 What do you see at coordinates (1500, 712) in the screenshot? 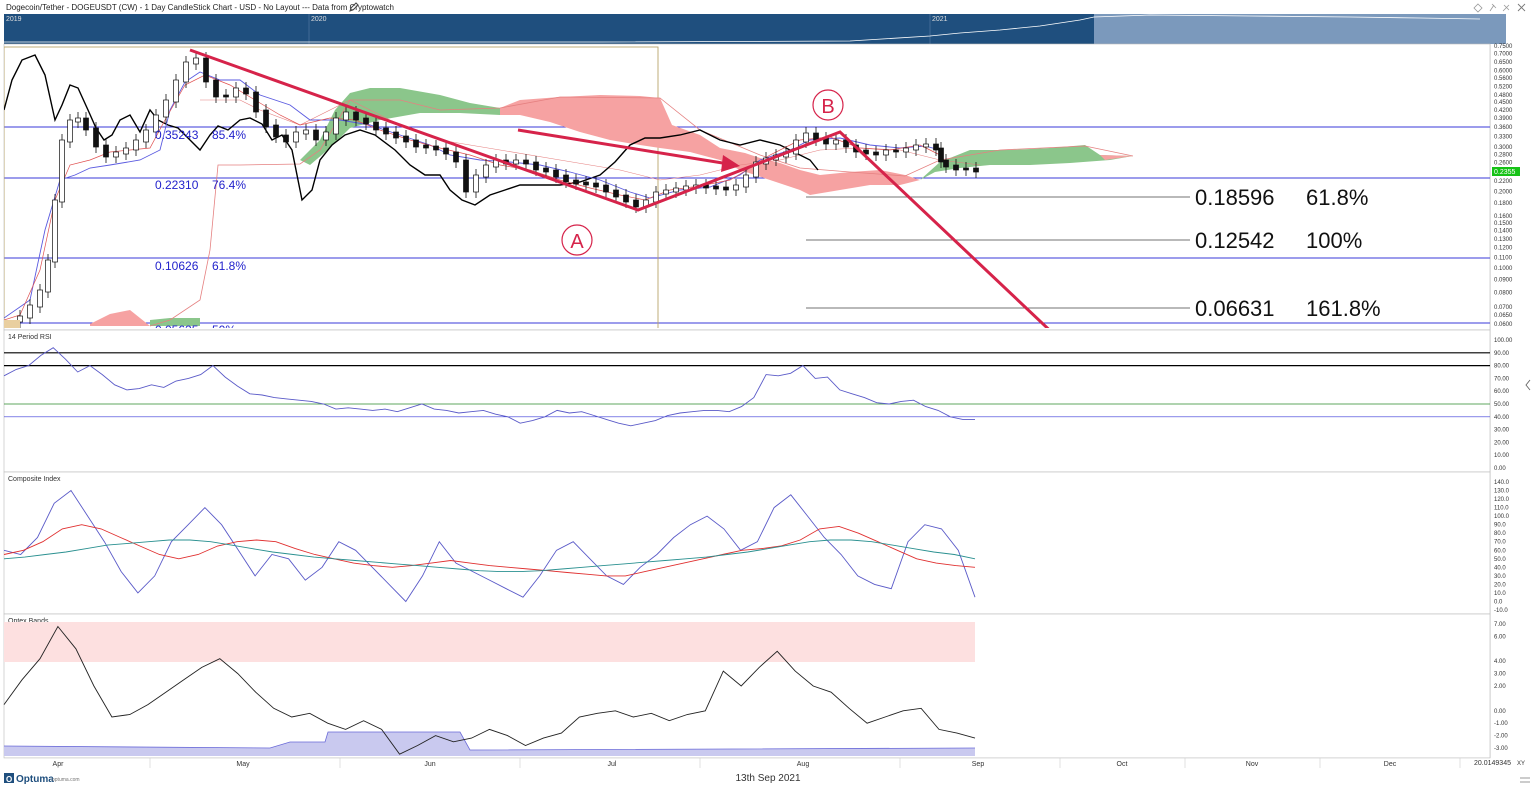
I see `axis-tick: 0.00` at bounding box center [1500, 712].